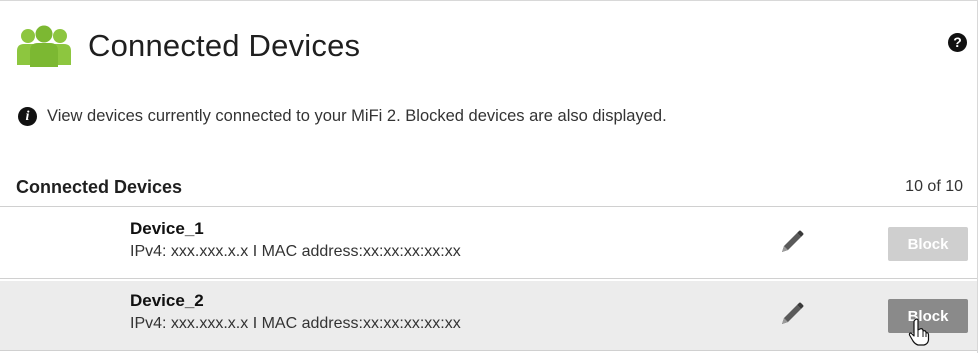  I want to click on hand-pointer-icon, so click(919, 332).